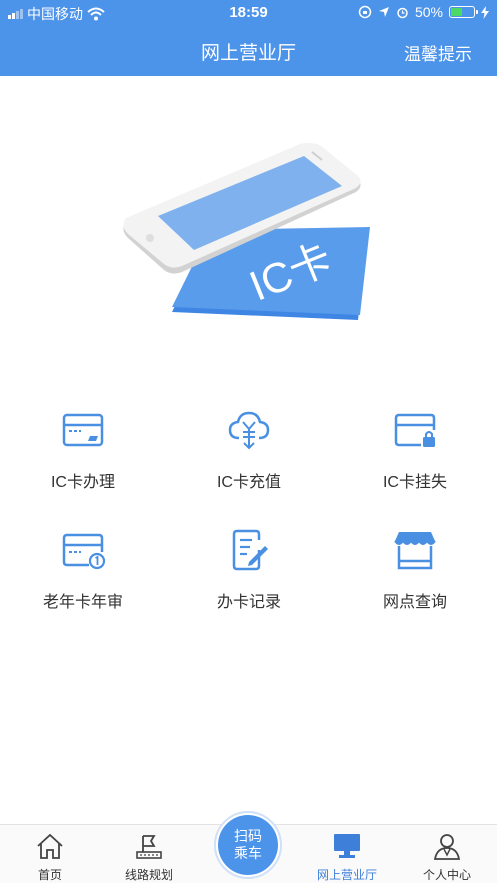  Describe the element at coordinates (83, 583) in the screenshot. I see `service-senior-card-review: 老年卡年审` at that location.